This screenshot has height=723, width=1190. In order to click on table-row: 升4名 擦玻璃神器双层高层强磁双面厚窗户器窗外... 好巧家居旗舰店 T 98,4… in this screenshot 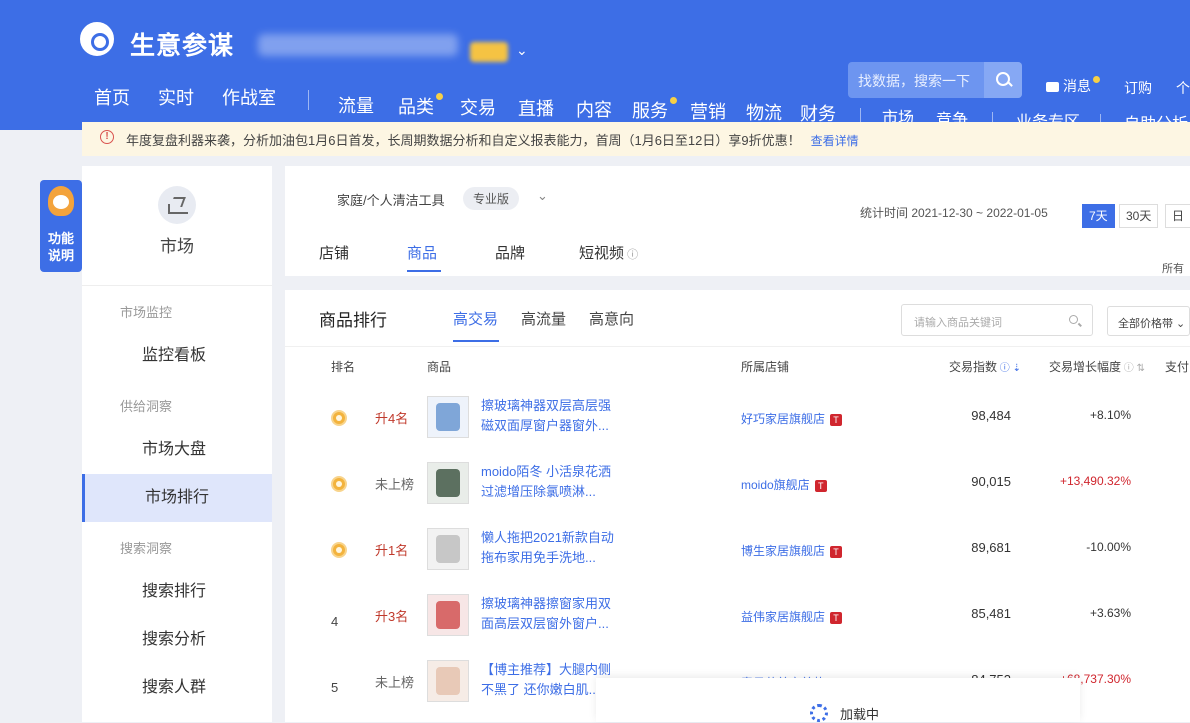, I will do `click(737, 421)`.